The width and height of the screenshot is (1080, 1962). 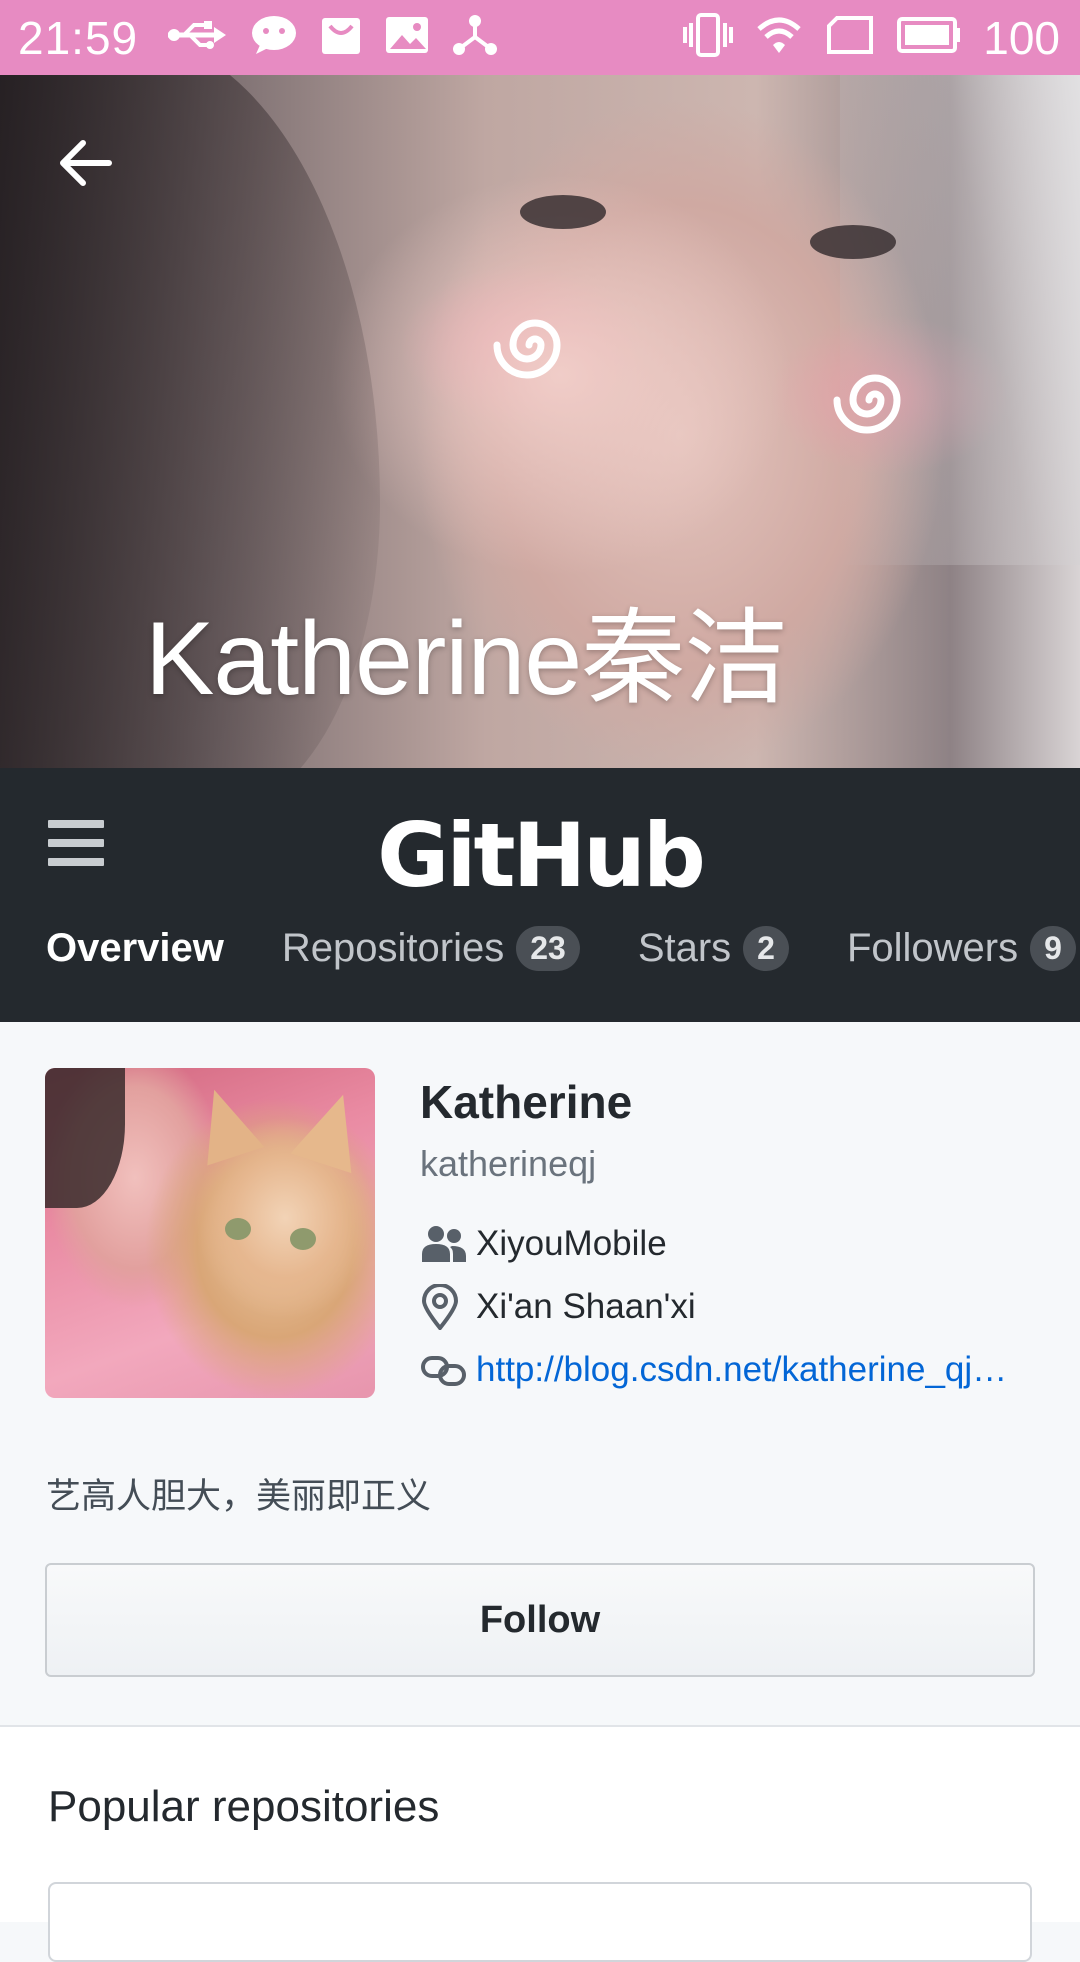 What do you see at coordinates (540, 1620) in the screenshot?
I see `follow-button: Follow` at bounding box center [540, 1620].